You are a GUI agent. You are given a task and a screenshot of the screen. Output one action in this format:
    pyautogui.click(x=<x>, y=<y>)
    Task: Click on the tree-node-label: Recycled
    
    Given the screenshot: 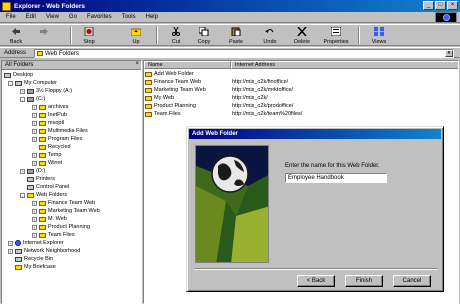 What is the action you would take?
    pyautogui.click(x=59, y=147)
    